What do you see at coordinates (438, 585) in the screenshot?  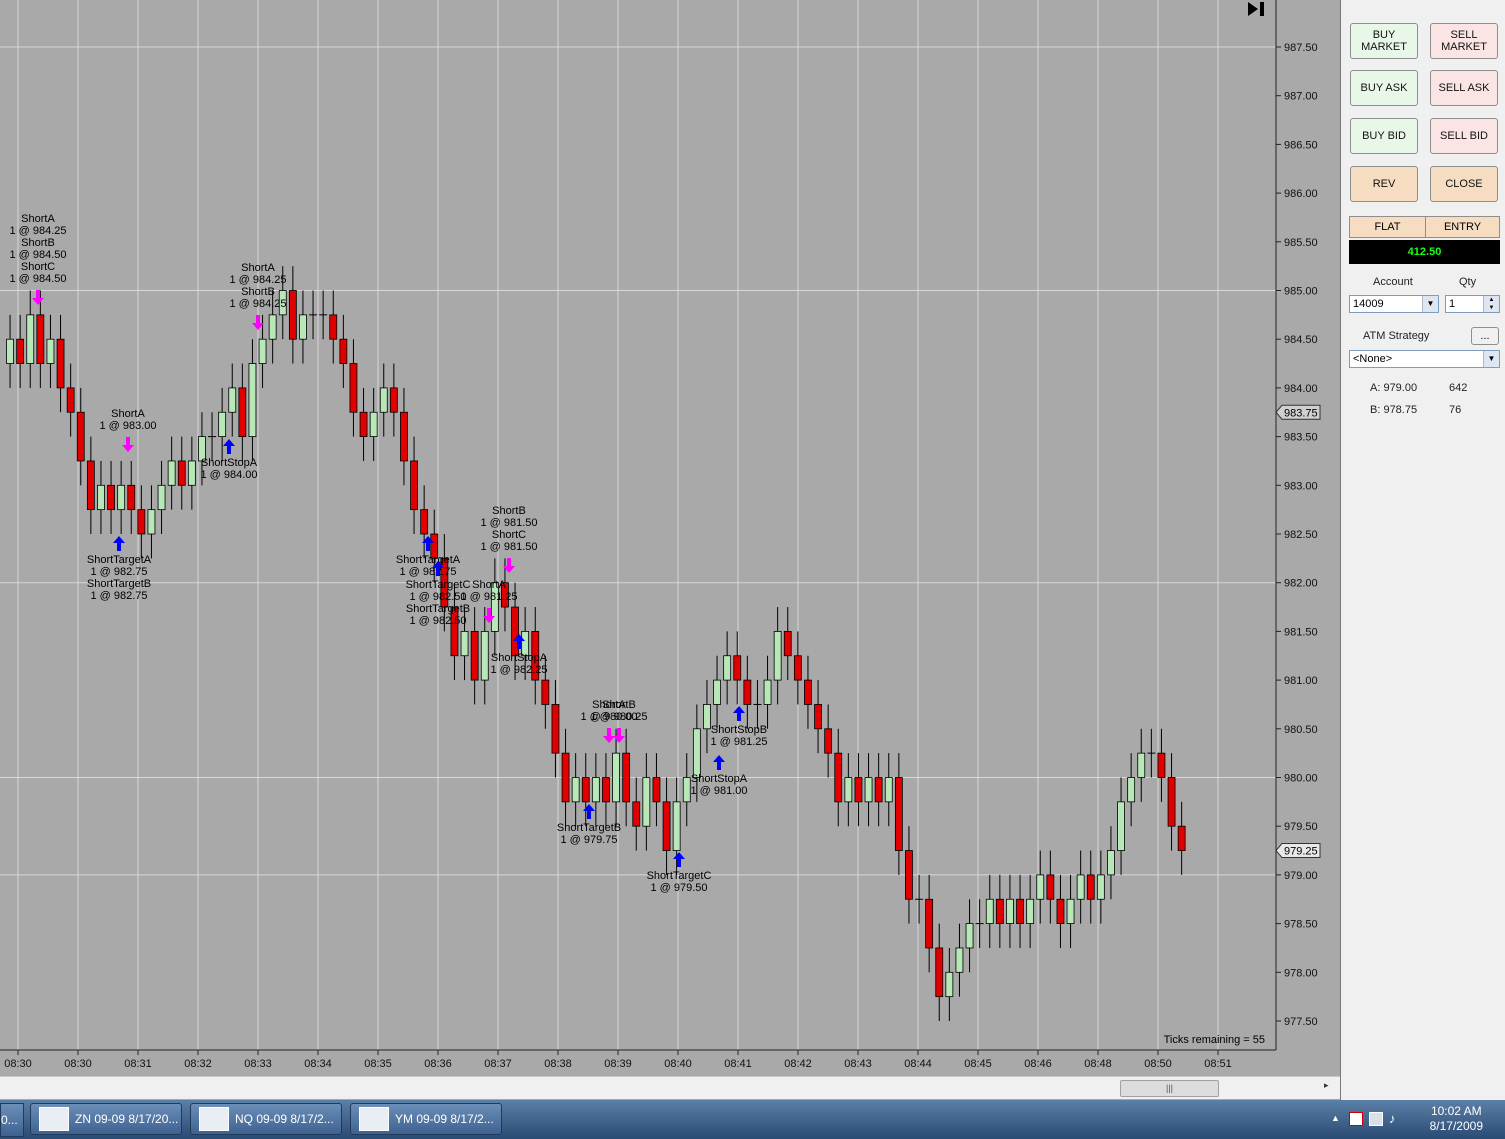 I see `trade-annotation-text: ShortTargetC` at bounding box center [438, 585].